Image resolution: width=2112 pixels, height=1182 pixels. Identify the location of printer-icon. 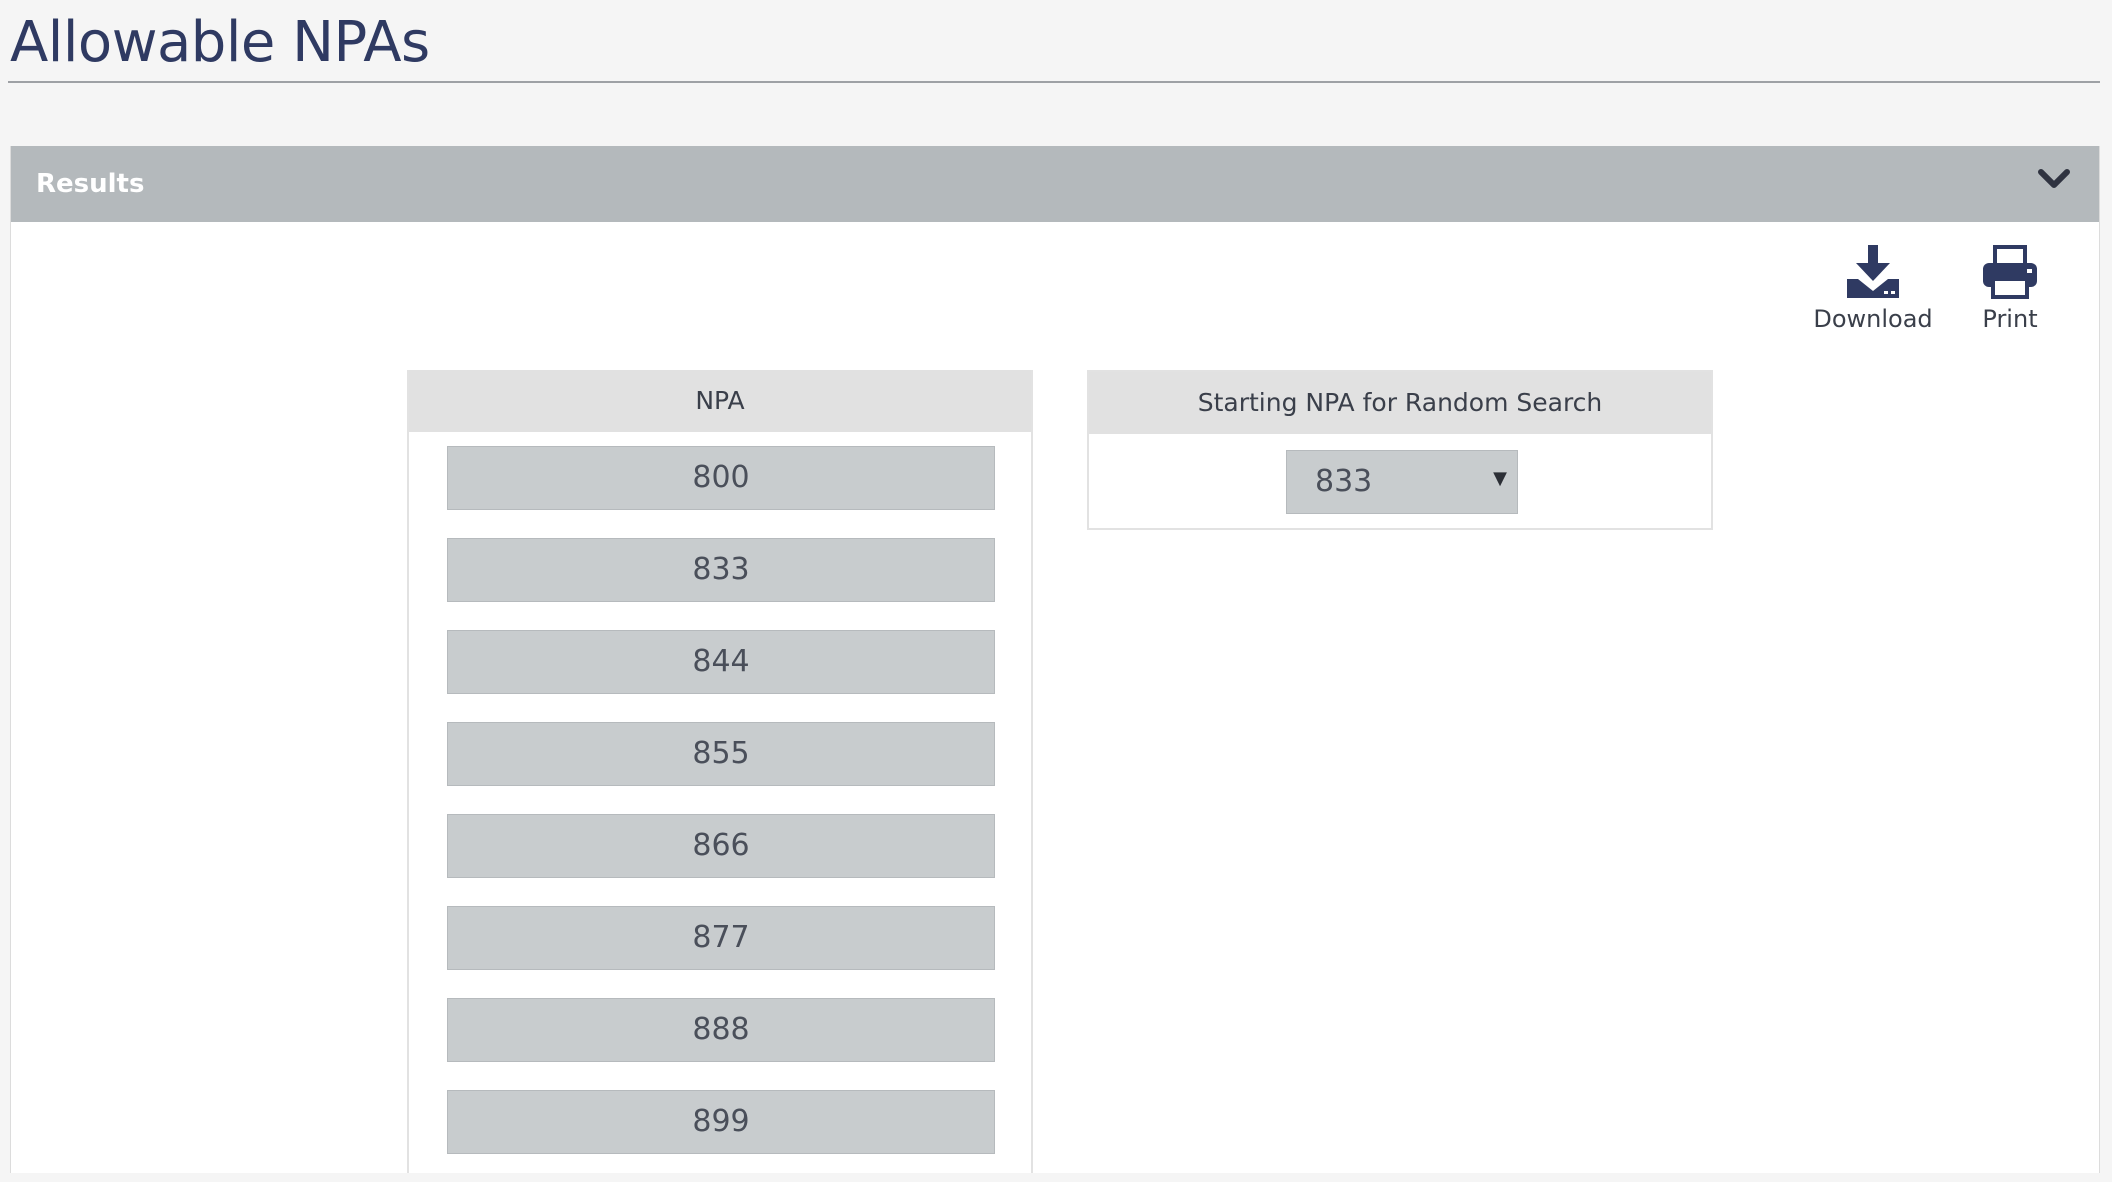
(2010, 272).